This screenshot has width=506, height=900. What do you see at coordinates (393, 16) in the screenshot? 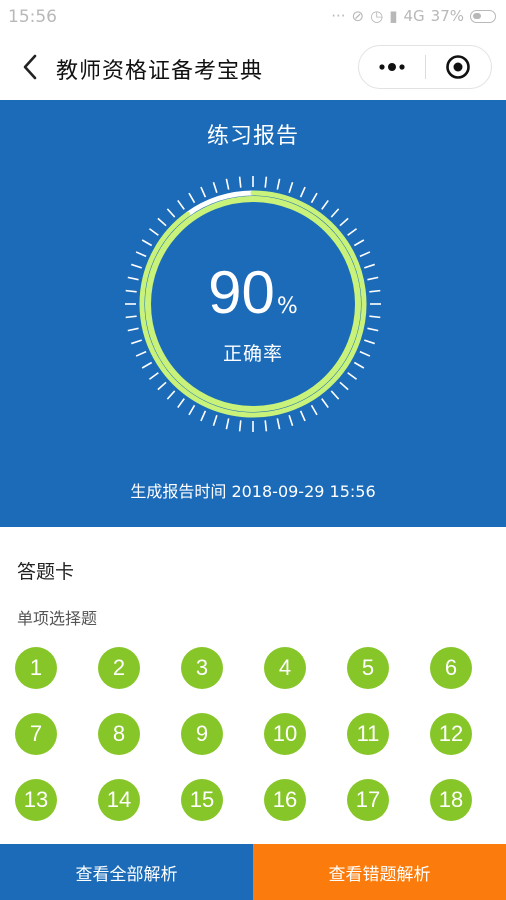
I see `signal-icon: ▮` at bounding box center [393, 16].